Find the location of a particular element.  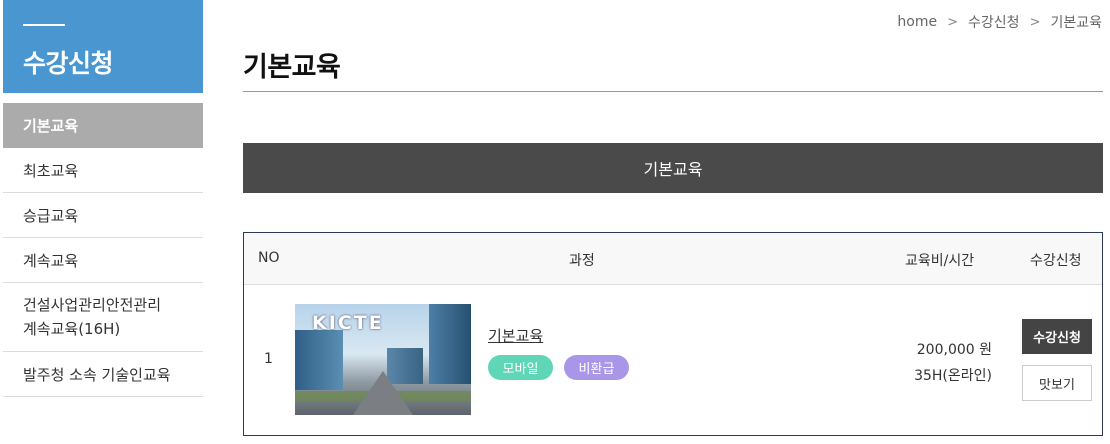

row-number: 1 is located at coordinates (268, 359).